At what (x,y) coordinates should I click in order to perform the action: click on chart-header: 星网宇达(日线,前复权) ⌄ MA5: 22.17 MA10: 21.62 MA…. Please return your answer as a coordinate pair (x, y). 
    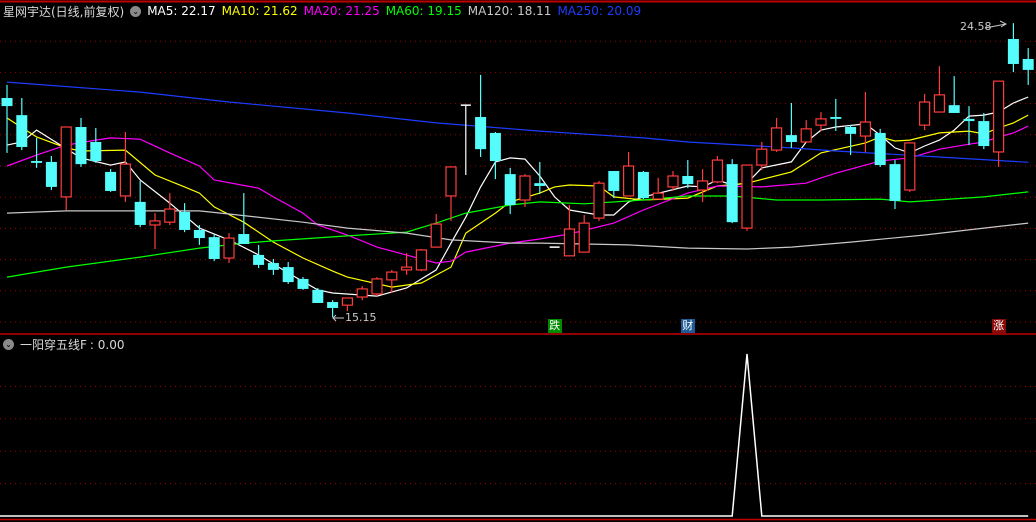
    Looking at the image, I should click on (325, 11).